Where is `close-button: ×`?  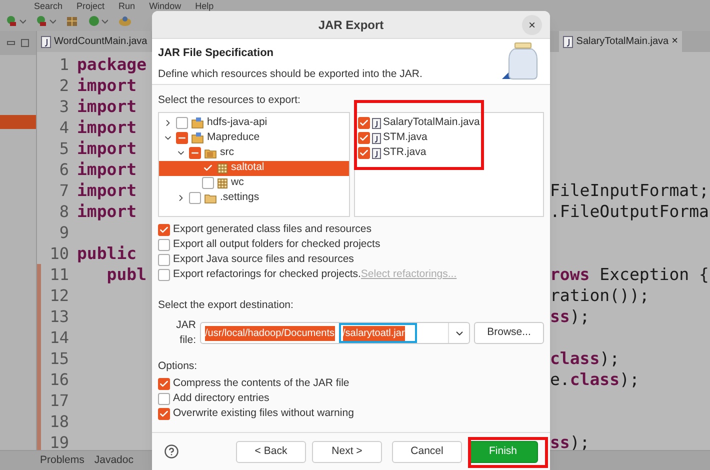 close-button: × is located at coordinates (532, 24).